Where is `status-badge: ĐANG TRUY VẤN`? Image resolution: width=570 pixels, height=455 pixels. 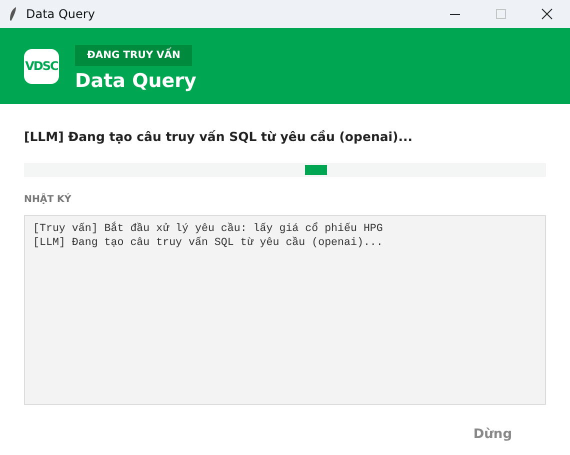 status-badge: ĐANG TRUY VẤN is located at coordinates (133, 55).